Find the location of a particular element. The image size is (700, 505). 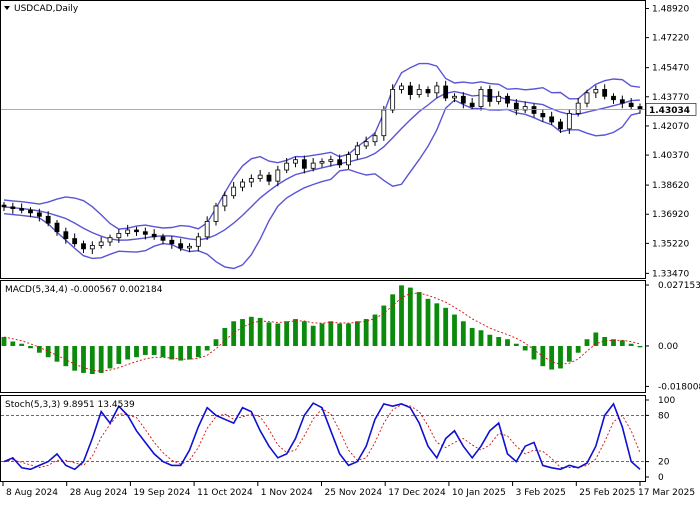

date-tick-label: 1 Nov 2024 is located at coordinates (287, 493).